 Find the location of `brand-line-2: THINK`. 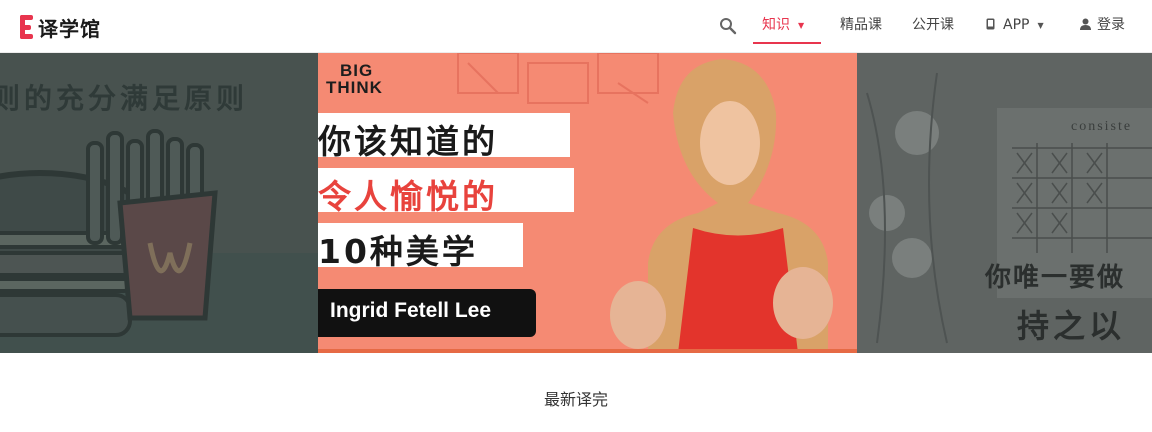

brand-line-2: THINK is located at coordinates (354, 87).